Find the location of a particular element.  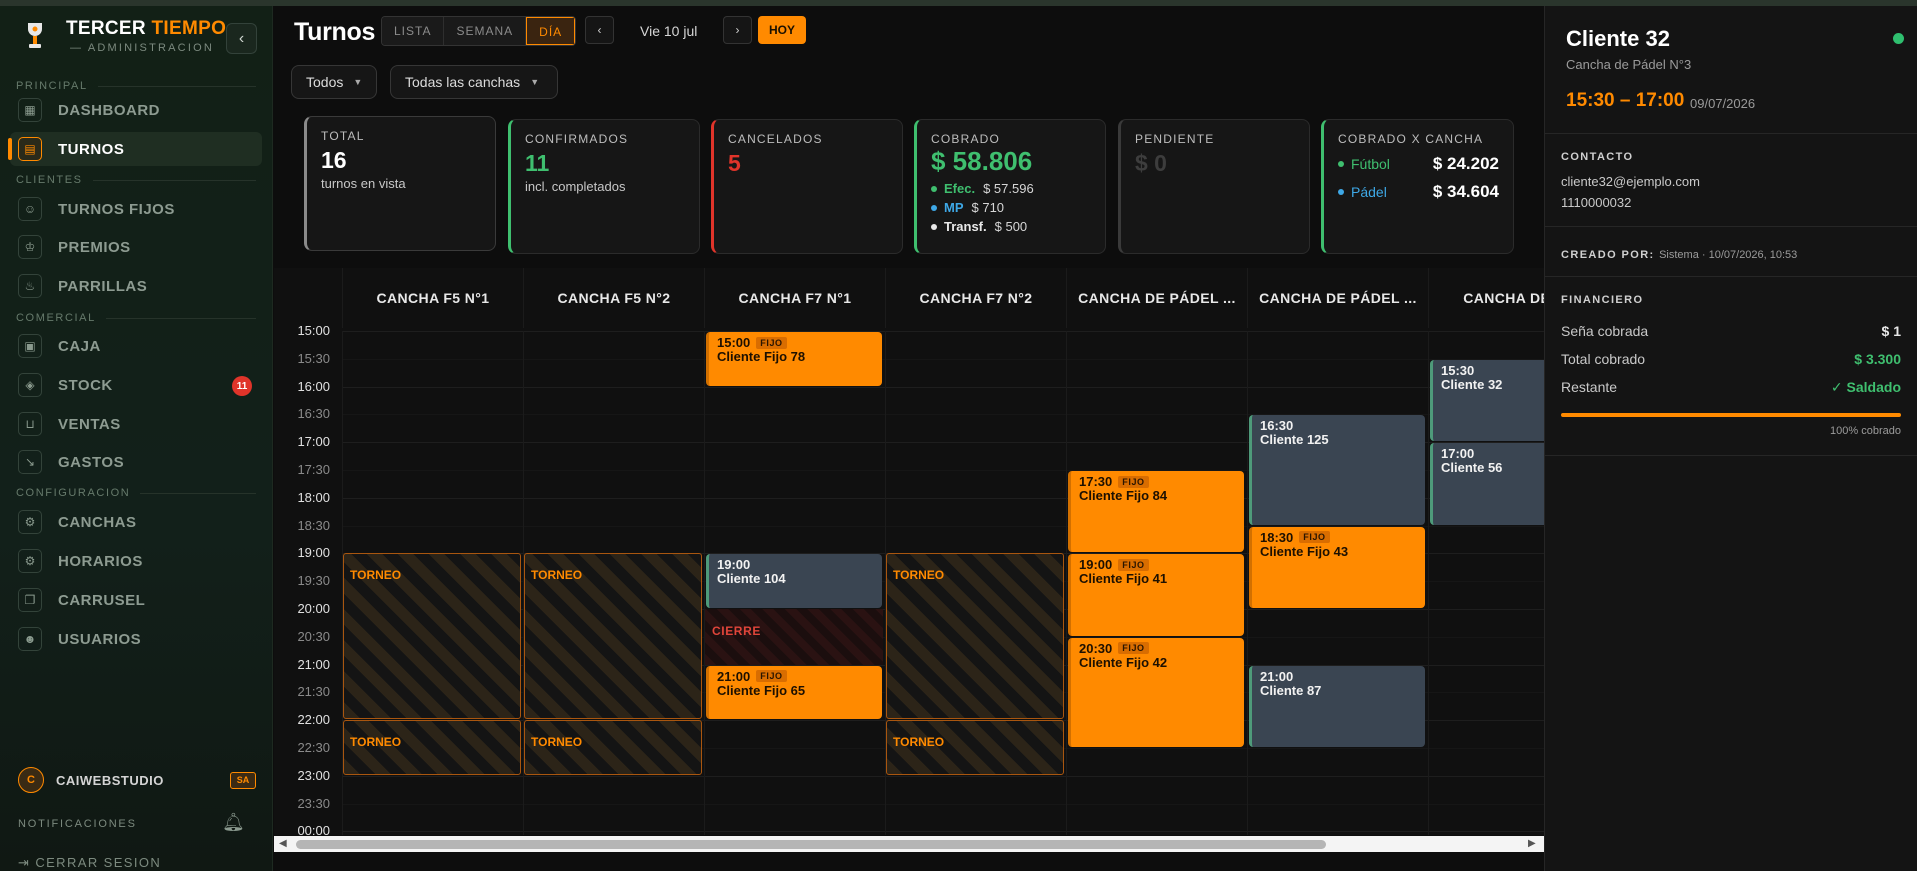

prev-day-button: ‹ is located at coordinates (599, 30).